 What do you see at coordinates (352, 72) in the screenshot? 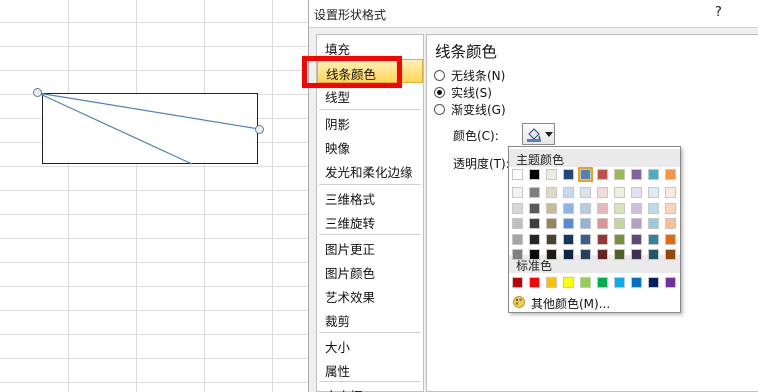
I see `highlight-box` at bounding box center [352, 72].